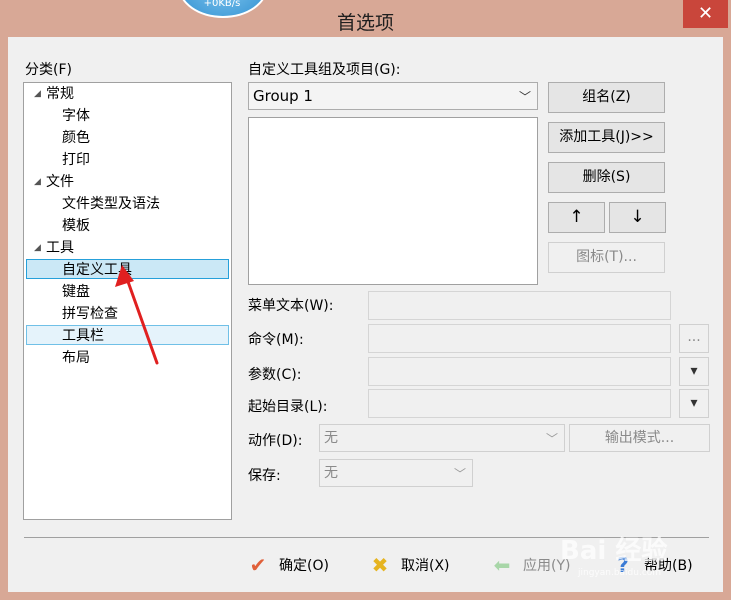 The image size is (731, 600). What do you see at coordinates (264, 476) in the screenshot?
I see `save-label: 保存:` at bounding box center [264, 476].